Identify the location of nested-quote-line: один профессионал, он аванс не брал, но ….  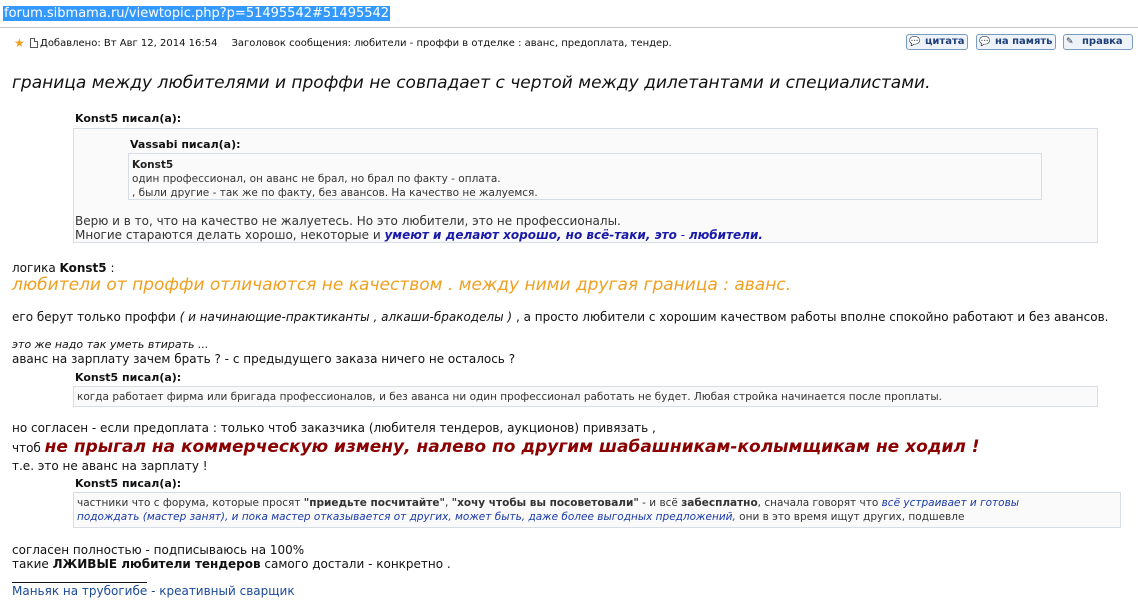
(316, 179).